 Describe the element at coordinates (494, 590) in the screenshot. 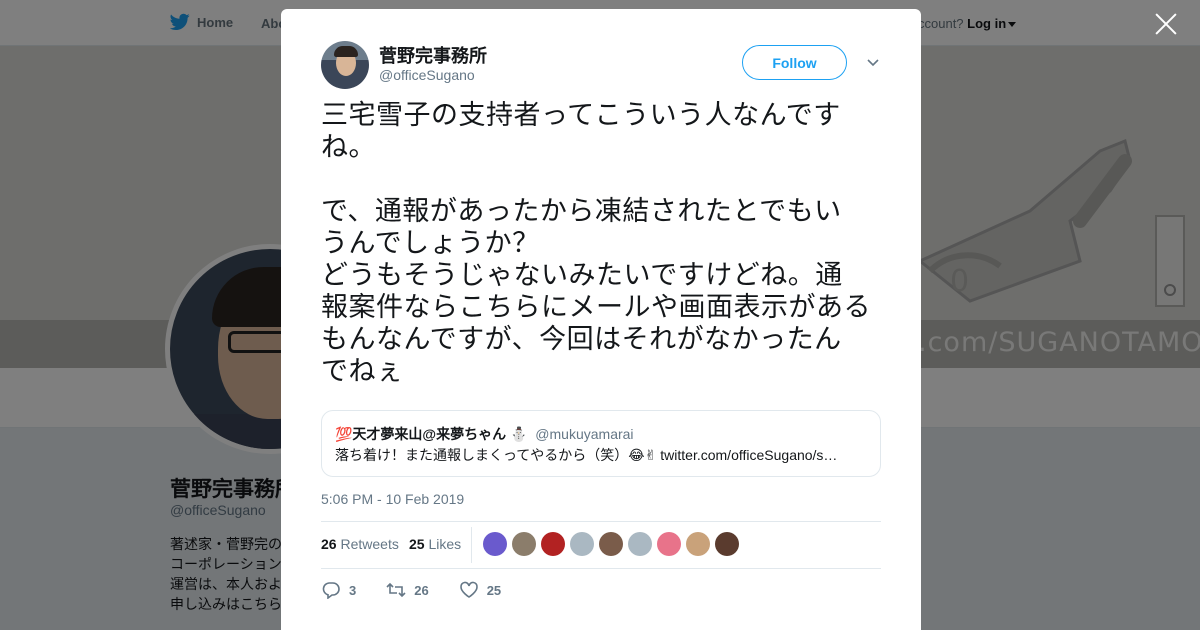

I see `like-count: 25` at that location.